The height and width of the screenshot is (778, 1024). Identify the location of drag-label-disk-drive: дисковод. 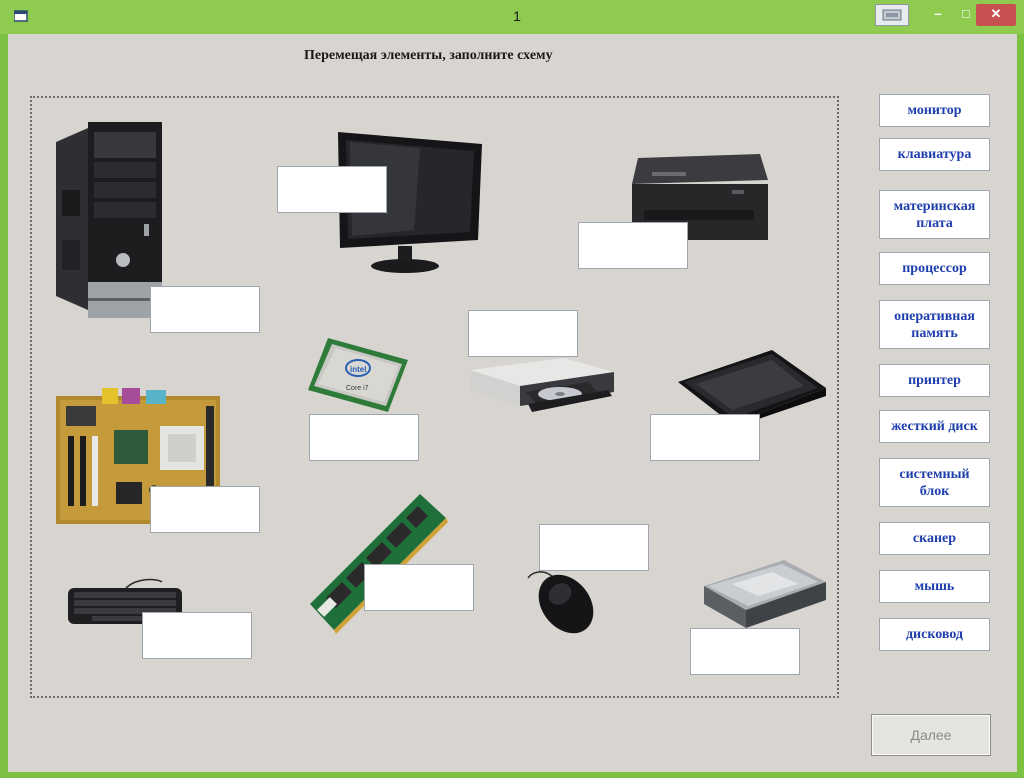
(934, 634).